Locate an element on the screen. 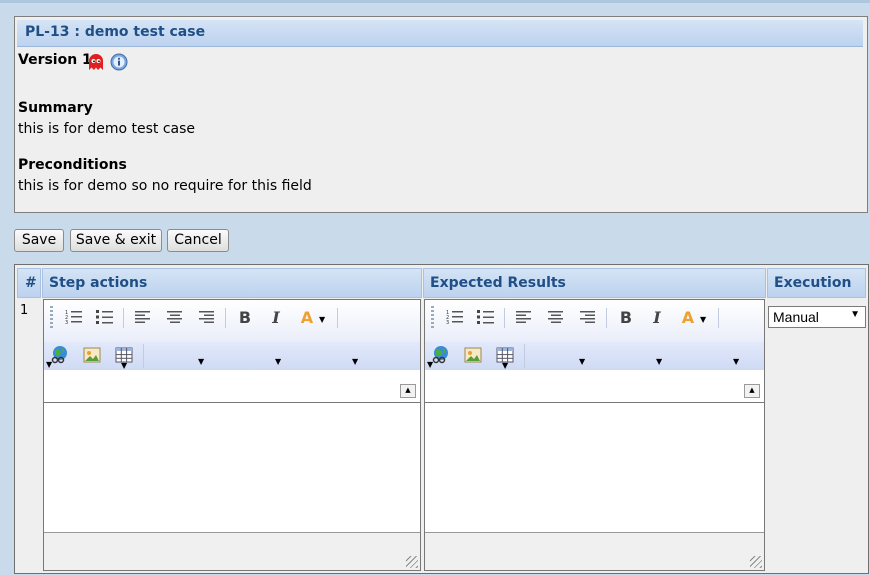  preconditions-label: Preconditions is located at coordinates (72, 165).